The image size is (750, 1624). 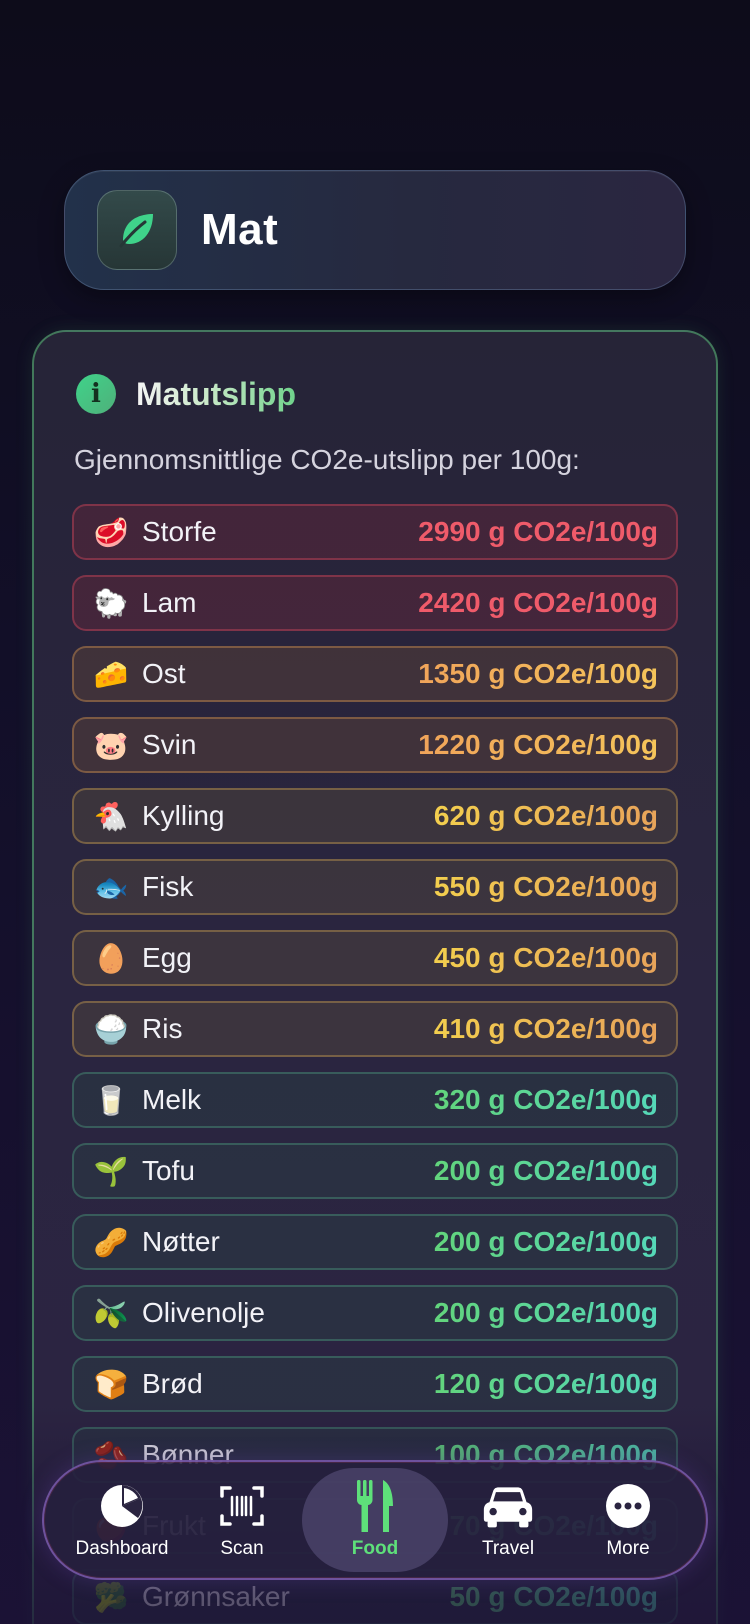 What do you see at coordinates (169, 602) in the screenshot?
I see `food-name: Lam` at bounding box center [169, 602].